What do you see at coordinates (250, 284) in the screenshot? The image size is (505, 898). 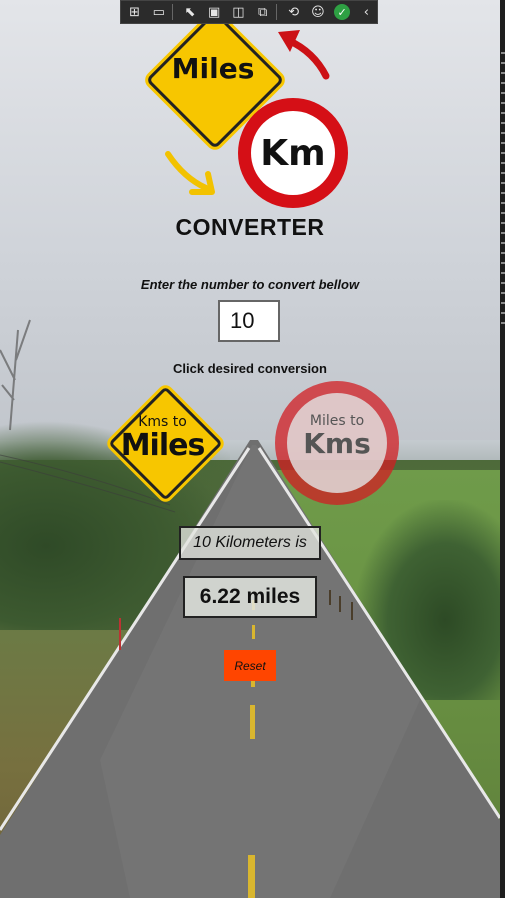 I see `input-prompt: Enter the number to convert bellow` at bounding box center [250, 284].